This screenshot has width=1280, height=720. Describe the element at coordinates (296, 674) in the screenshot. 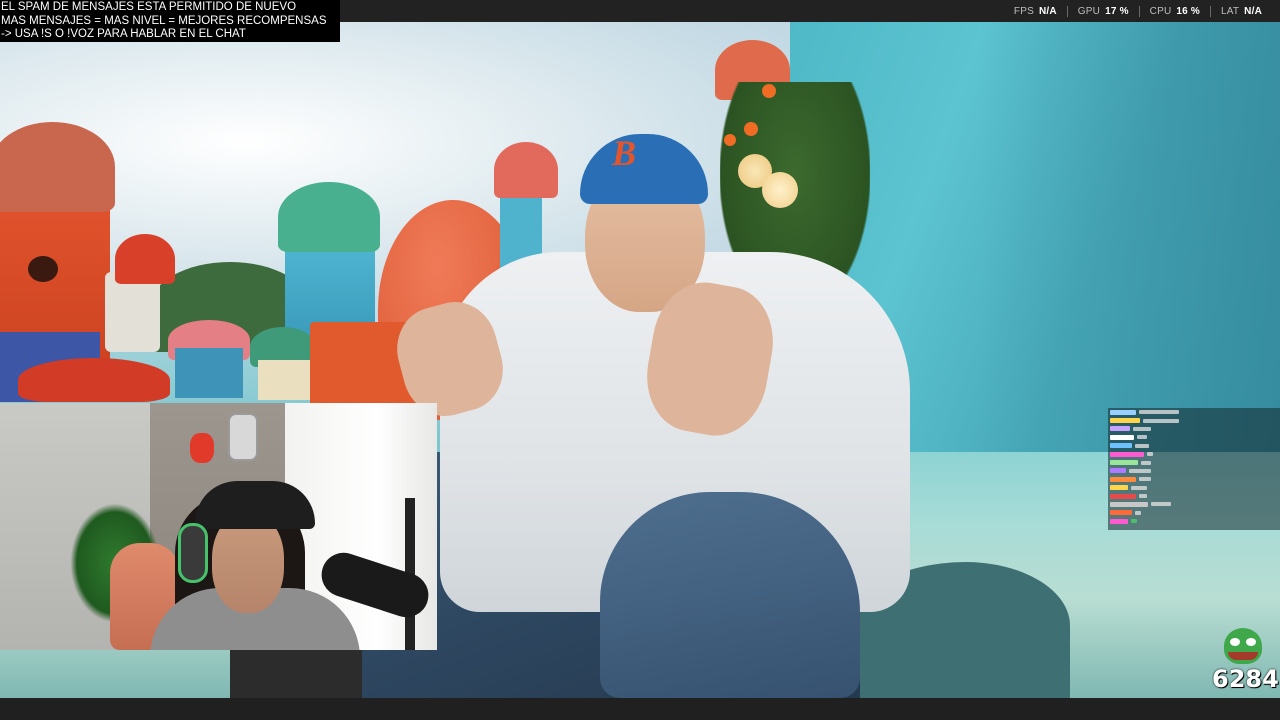

I see `secondary-cam-strip` at that location.